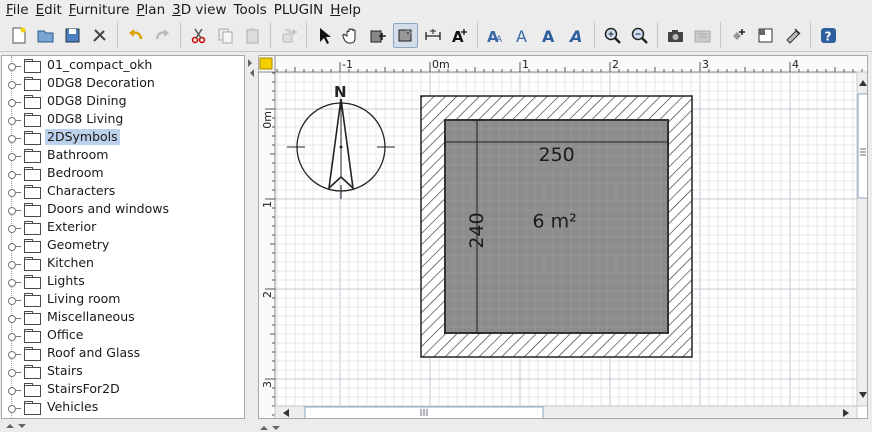  I want to click on zoom-in-button, so click(612, 35).